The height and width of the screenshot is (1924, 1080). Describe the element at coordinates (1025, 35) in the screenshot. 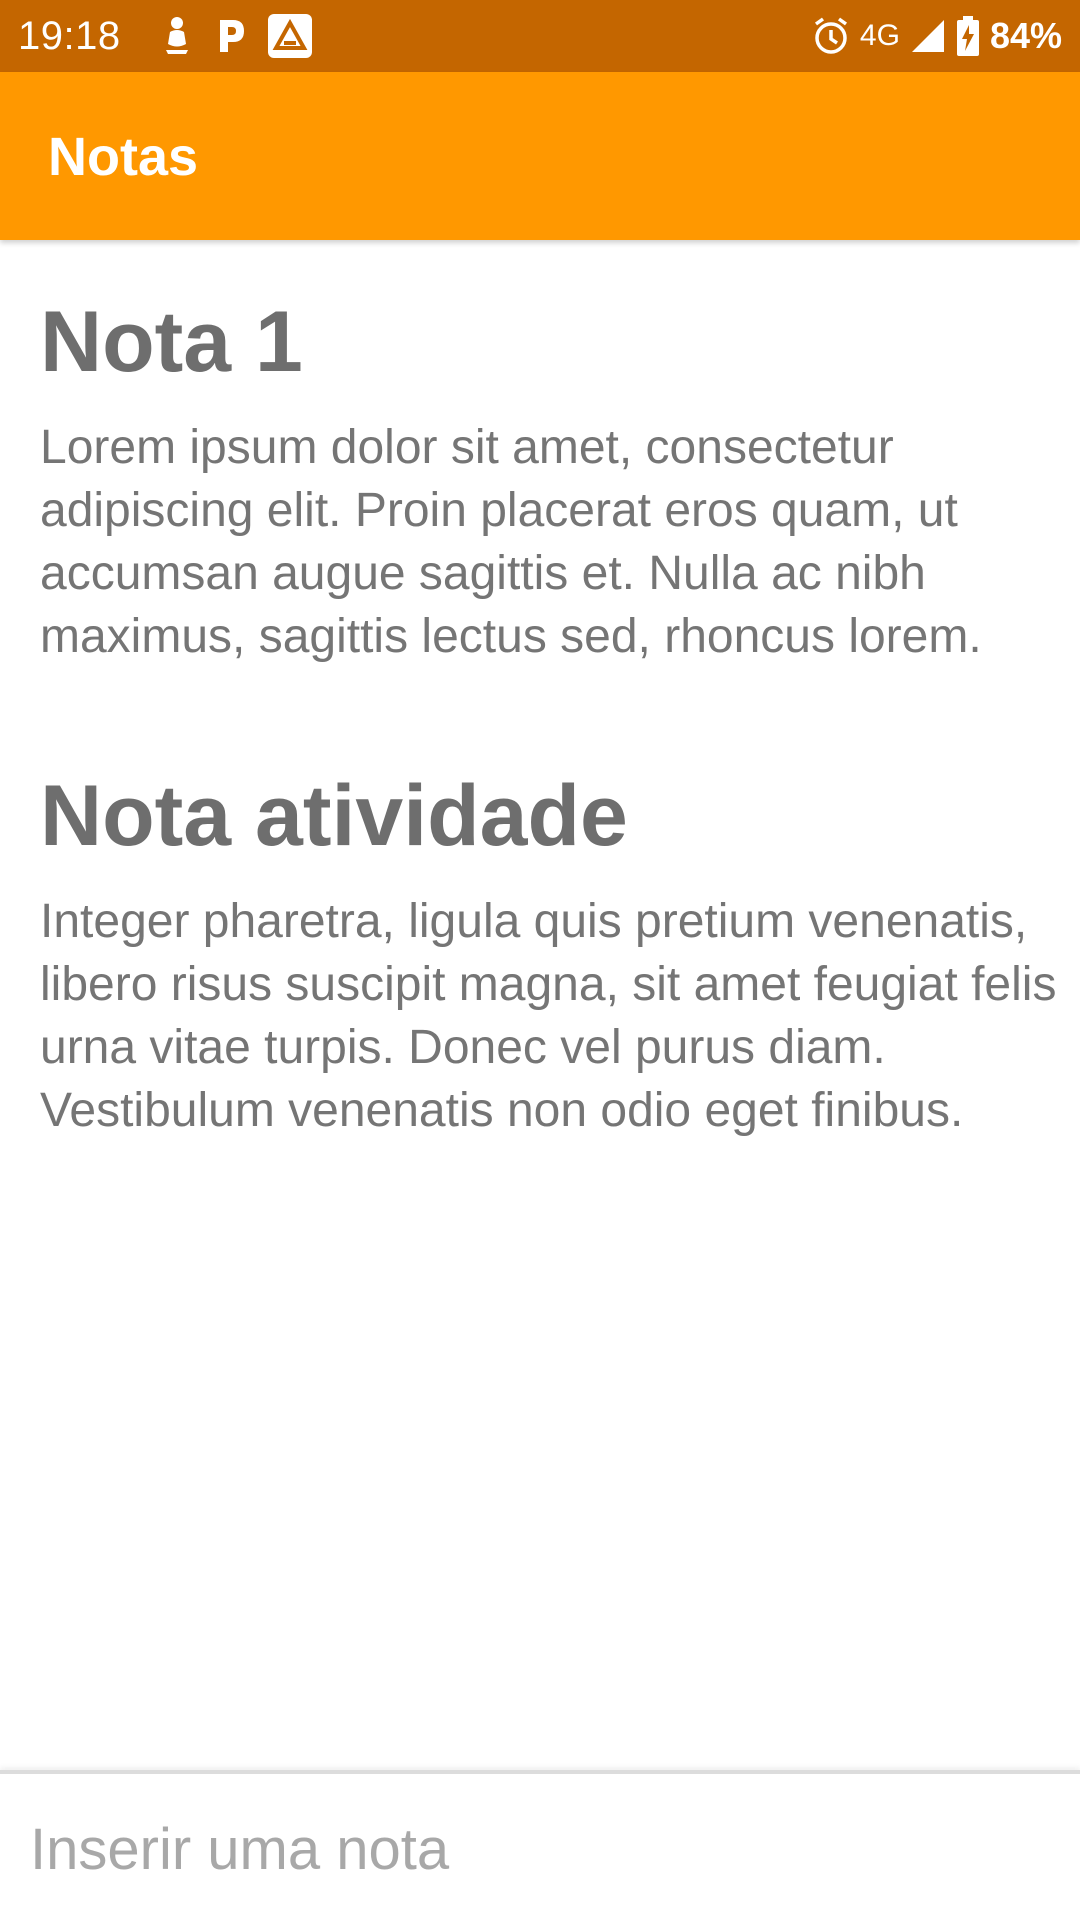

I see `battery-level: 84%` at that location.